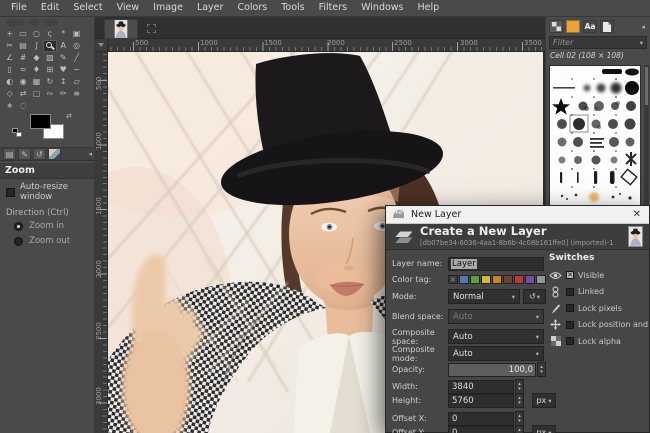 The height and width of the screenshot is (433, 650). What do you see at coordinates (481, 386) in the screenshot?
I see `width-input: 3840` at bounding box center [481, 386].